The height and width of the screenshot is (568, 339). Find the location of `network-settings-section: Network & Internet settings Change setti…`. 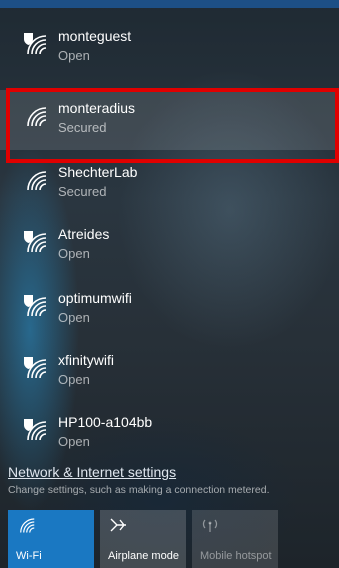

network-settings-section: Network & Internet settings Change setti… is located at coordinates (170, 480).